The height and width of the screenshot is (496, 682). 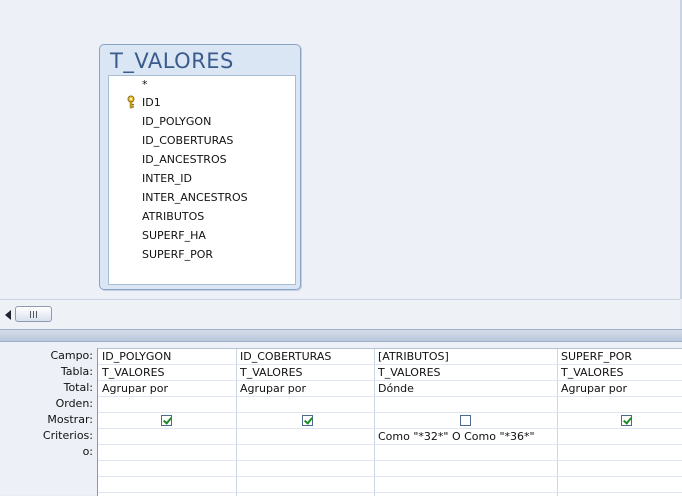 I want to click on field-item-superf-por: SUPERF_POR, so click(x=177, y=255).